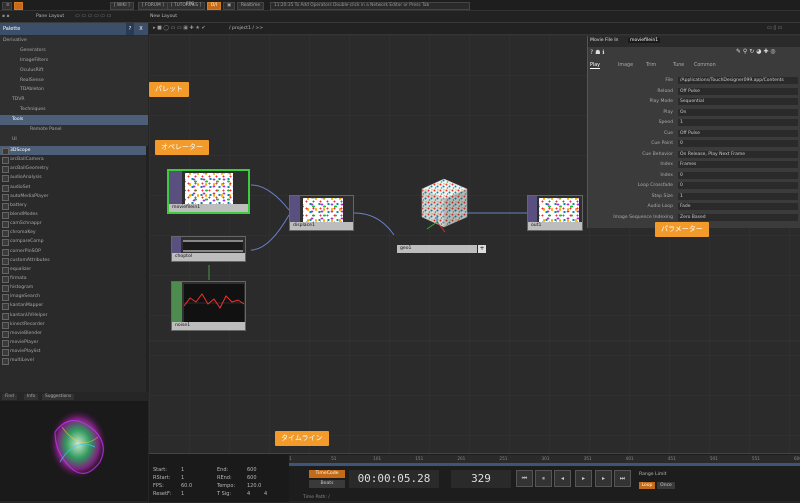 Image resolution: width=800 pixels, height=503 pixels. What do you see at coordinates (122, 5) in the screenshot?
I see `wiki-link: [ WIKI ]` at bounding box center [122, 5].